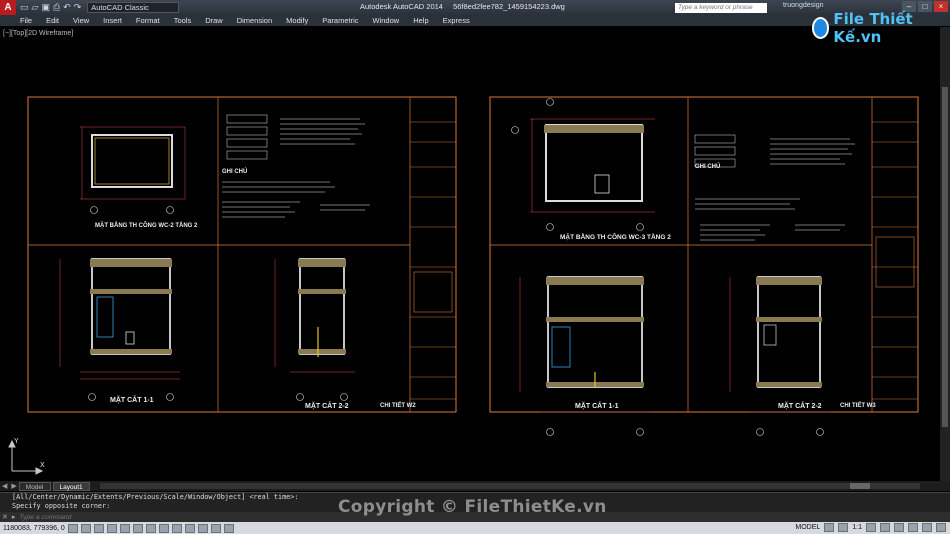 Image resolution: width=950 pixels, height=534 pixels. I want to click on ucs-icon, so click(26, 457).